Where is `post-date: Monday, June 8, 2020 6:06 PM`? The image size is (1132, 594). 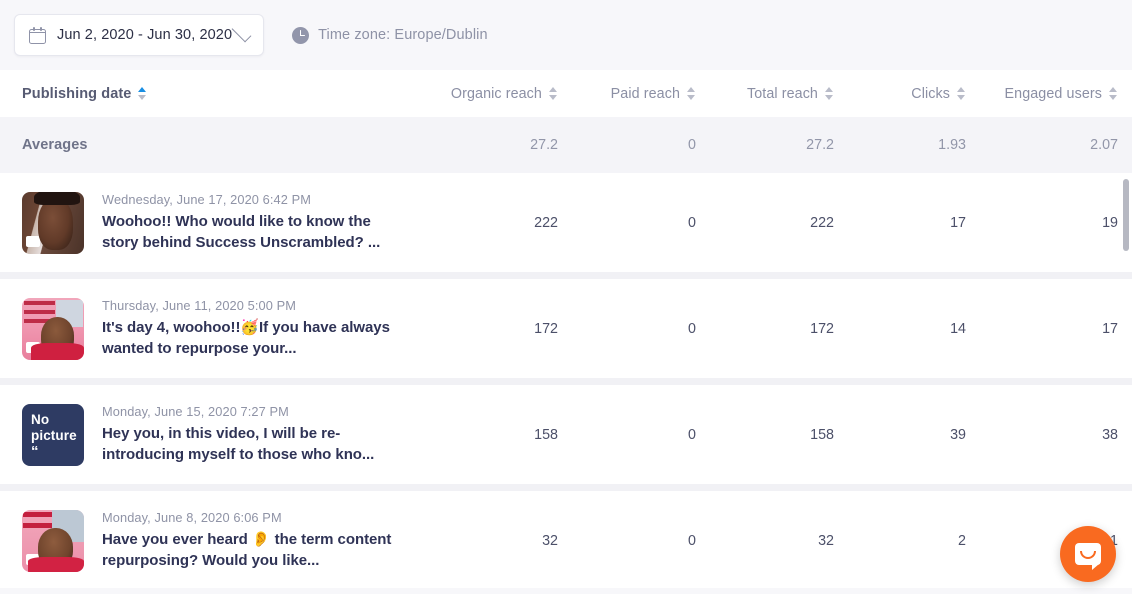
post-date: Monday, June 8, 2020 6:06 PM is located at coordinates (192, 517).